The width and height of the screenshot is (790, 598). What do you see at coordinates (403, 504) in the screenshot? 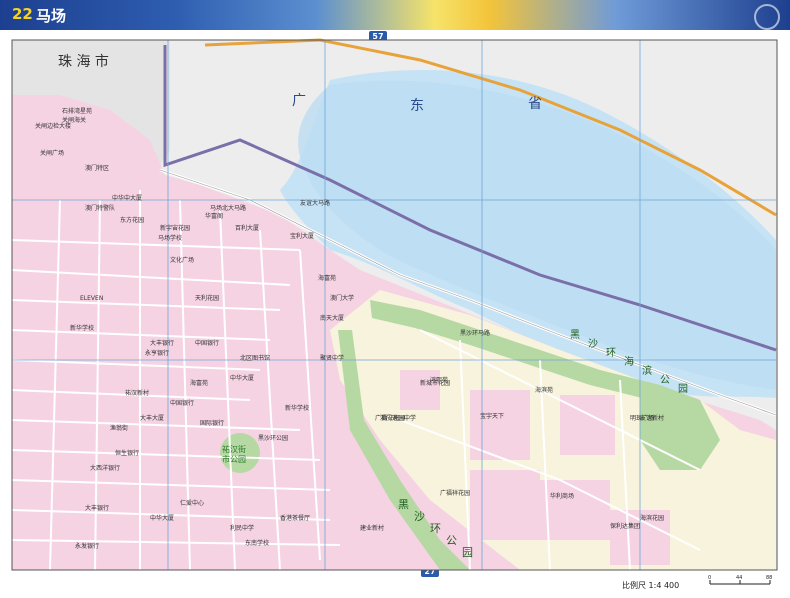
I see `hei-sha-char-0: 黑` at bounding box center [403, 504].